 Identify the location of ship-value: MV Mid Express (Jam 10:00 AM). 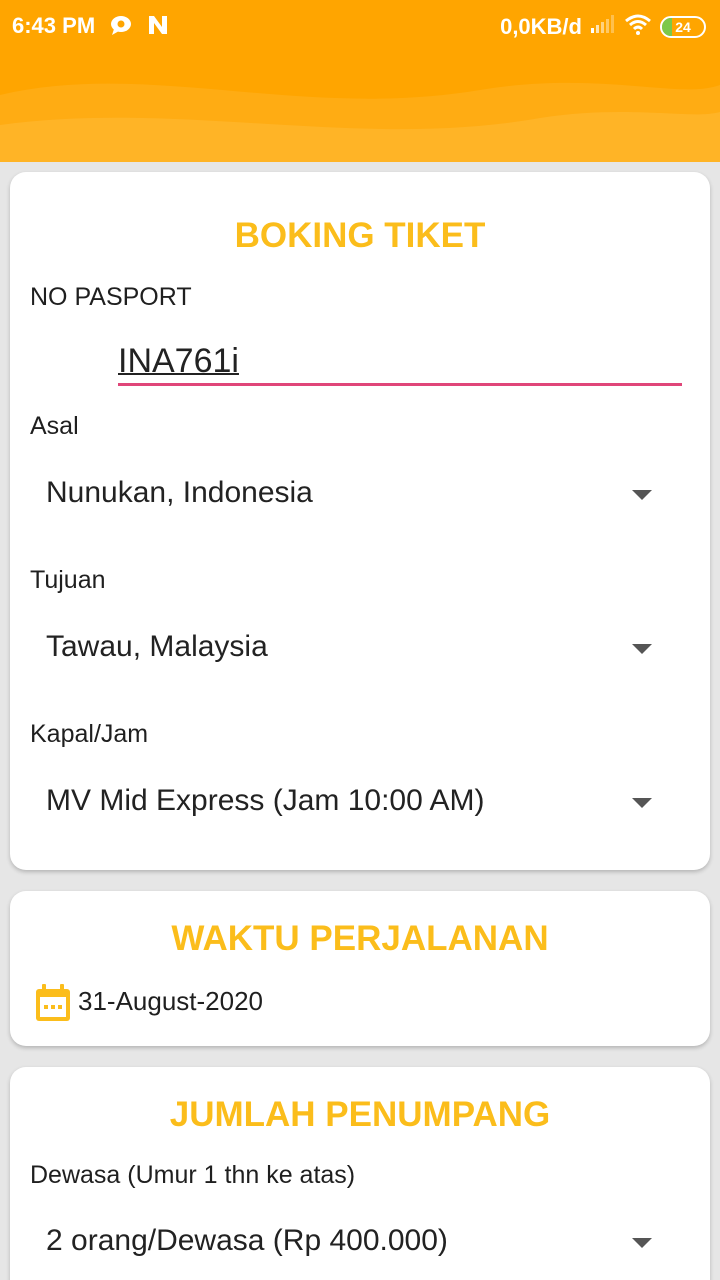
(265, 800).